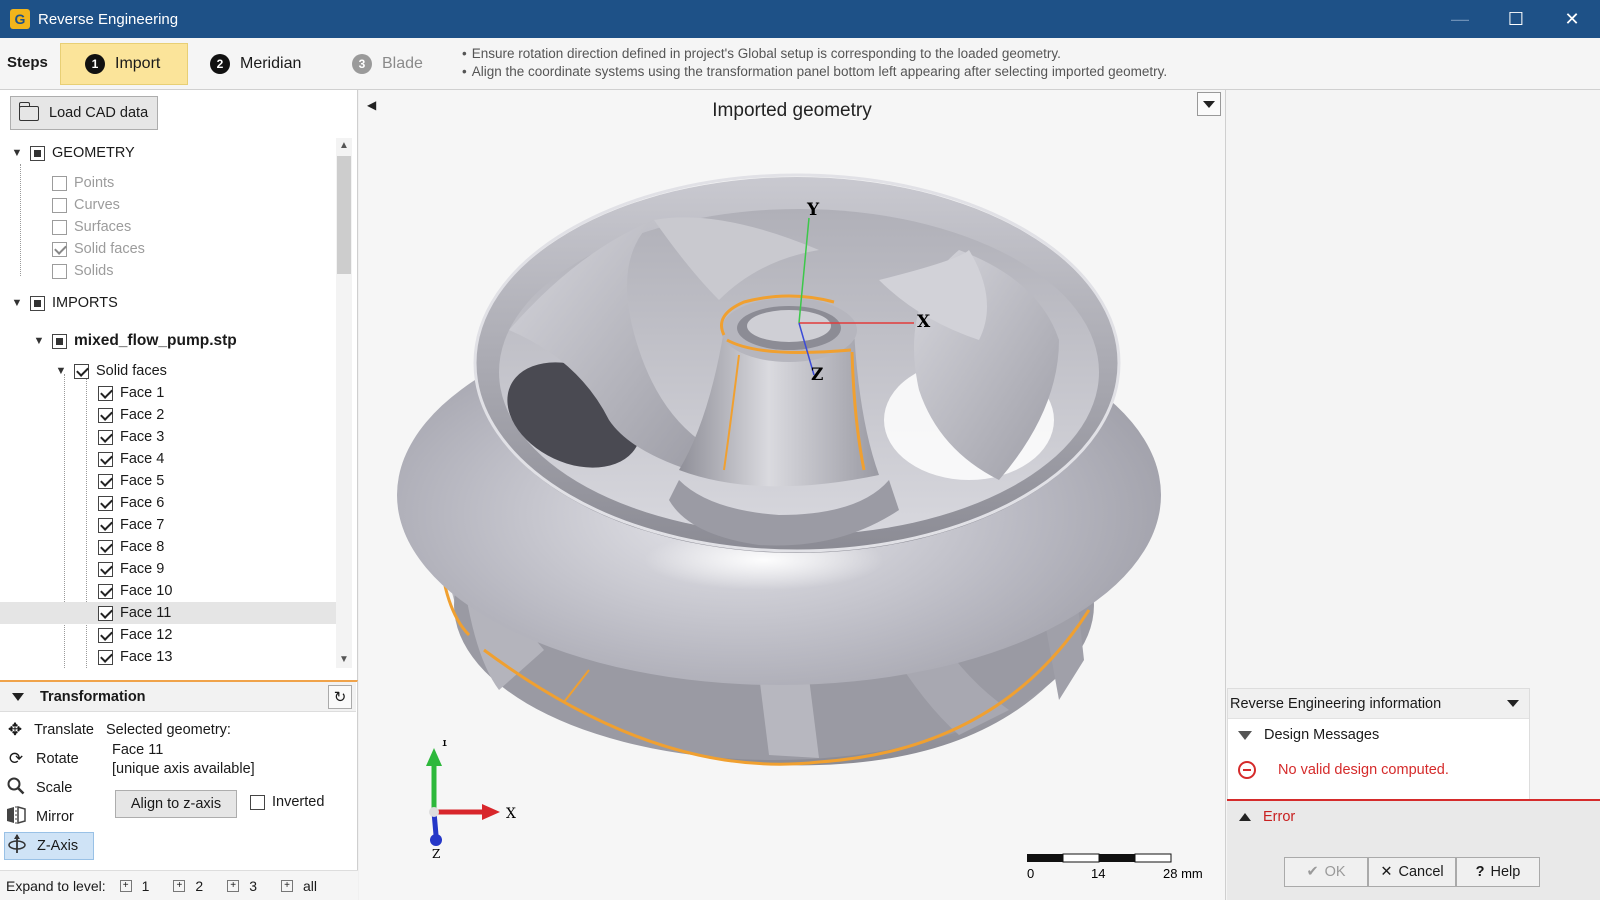  I want to click on tree-scrollbar: ▲ ▼, so click(344, 403).